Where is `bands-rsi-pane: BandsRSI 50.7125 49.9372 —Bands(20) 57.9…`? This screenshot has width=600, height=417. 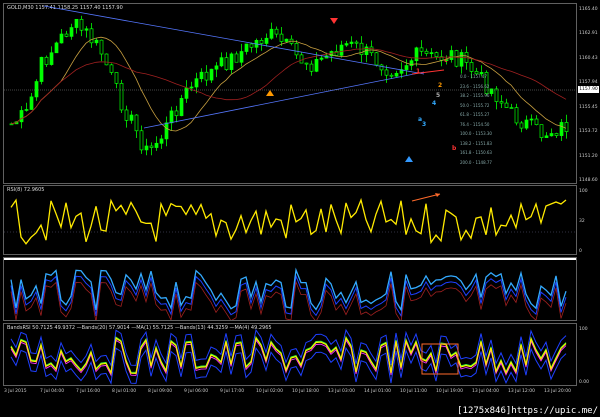 bands-rsi-pane: BandsRSI 50.7125 49.9372 —Bands(20) 57.9… is located at coordinates (290, 354).